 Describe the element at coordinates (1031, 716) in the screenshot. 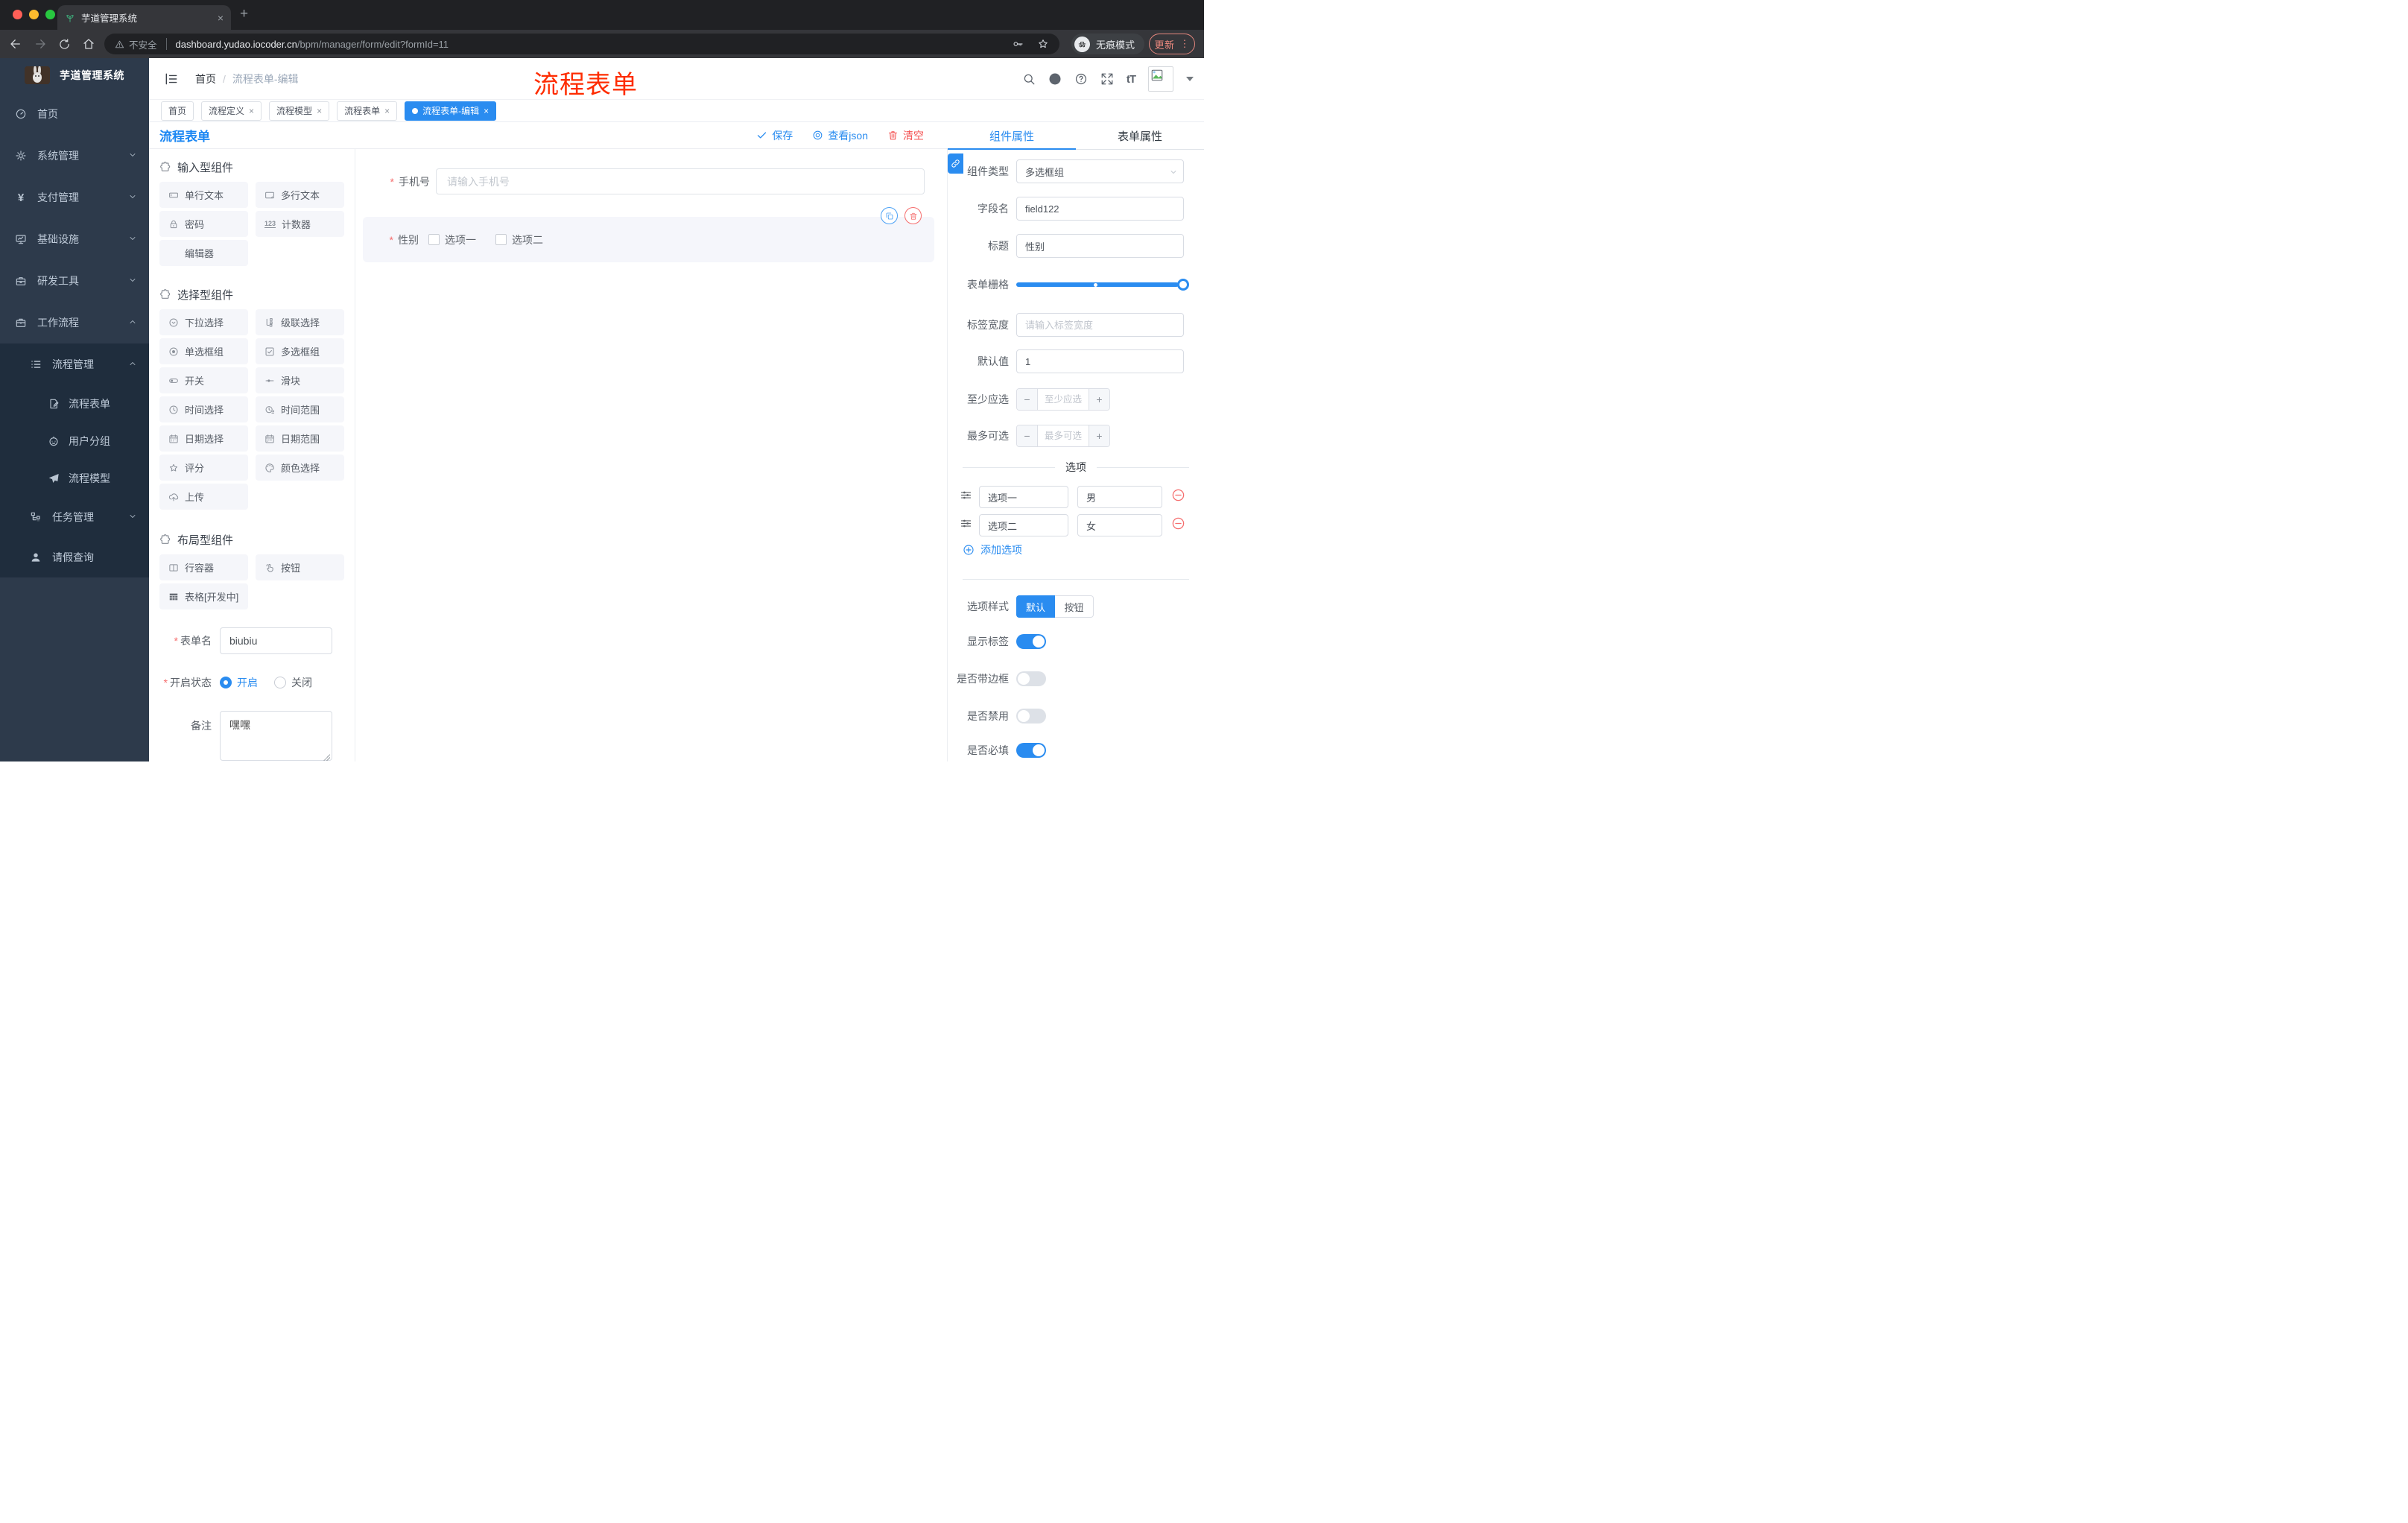

I see `disabled-toggle` at that location.